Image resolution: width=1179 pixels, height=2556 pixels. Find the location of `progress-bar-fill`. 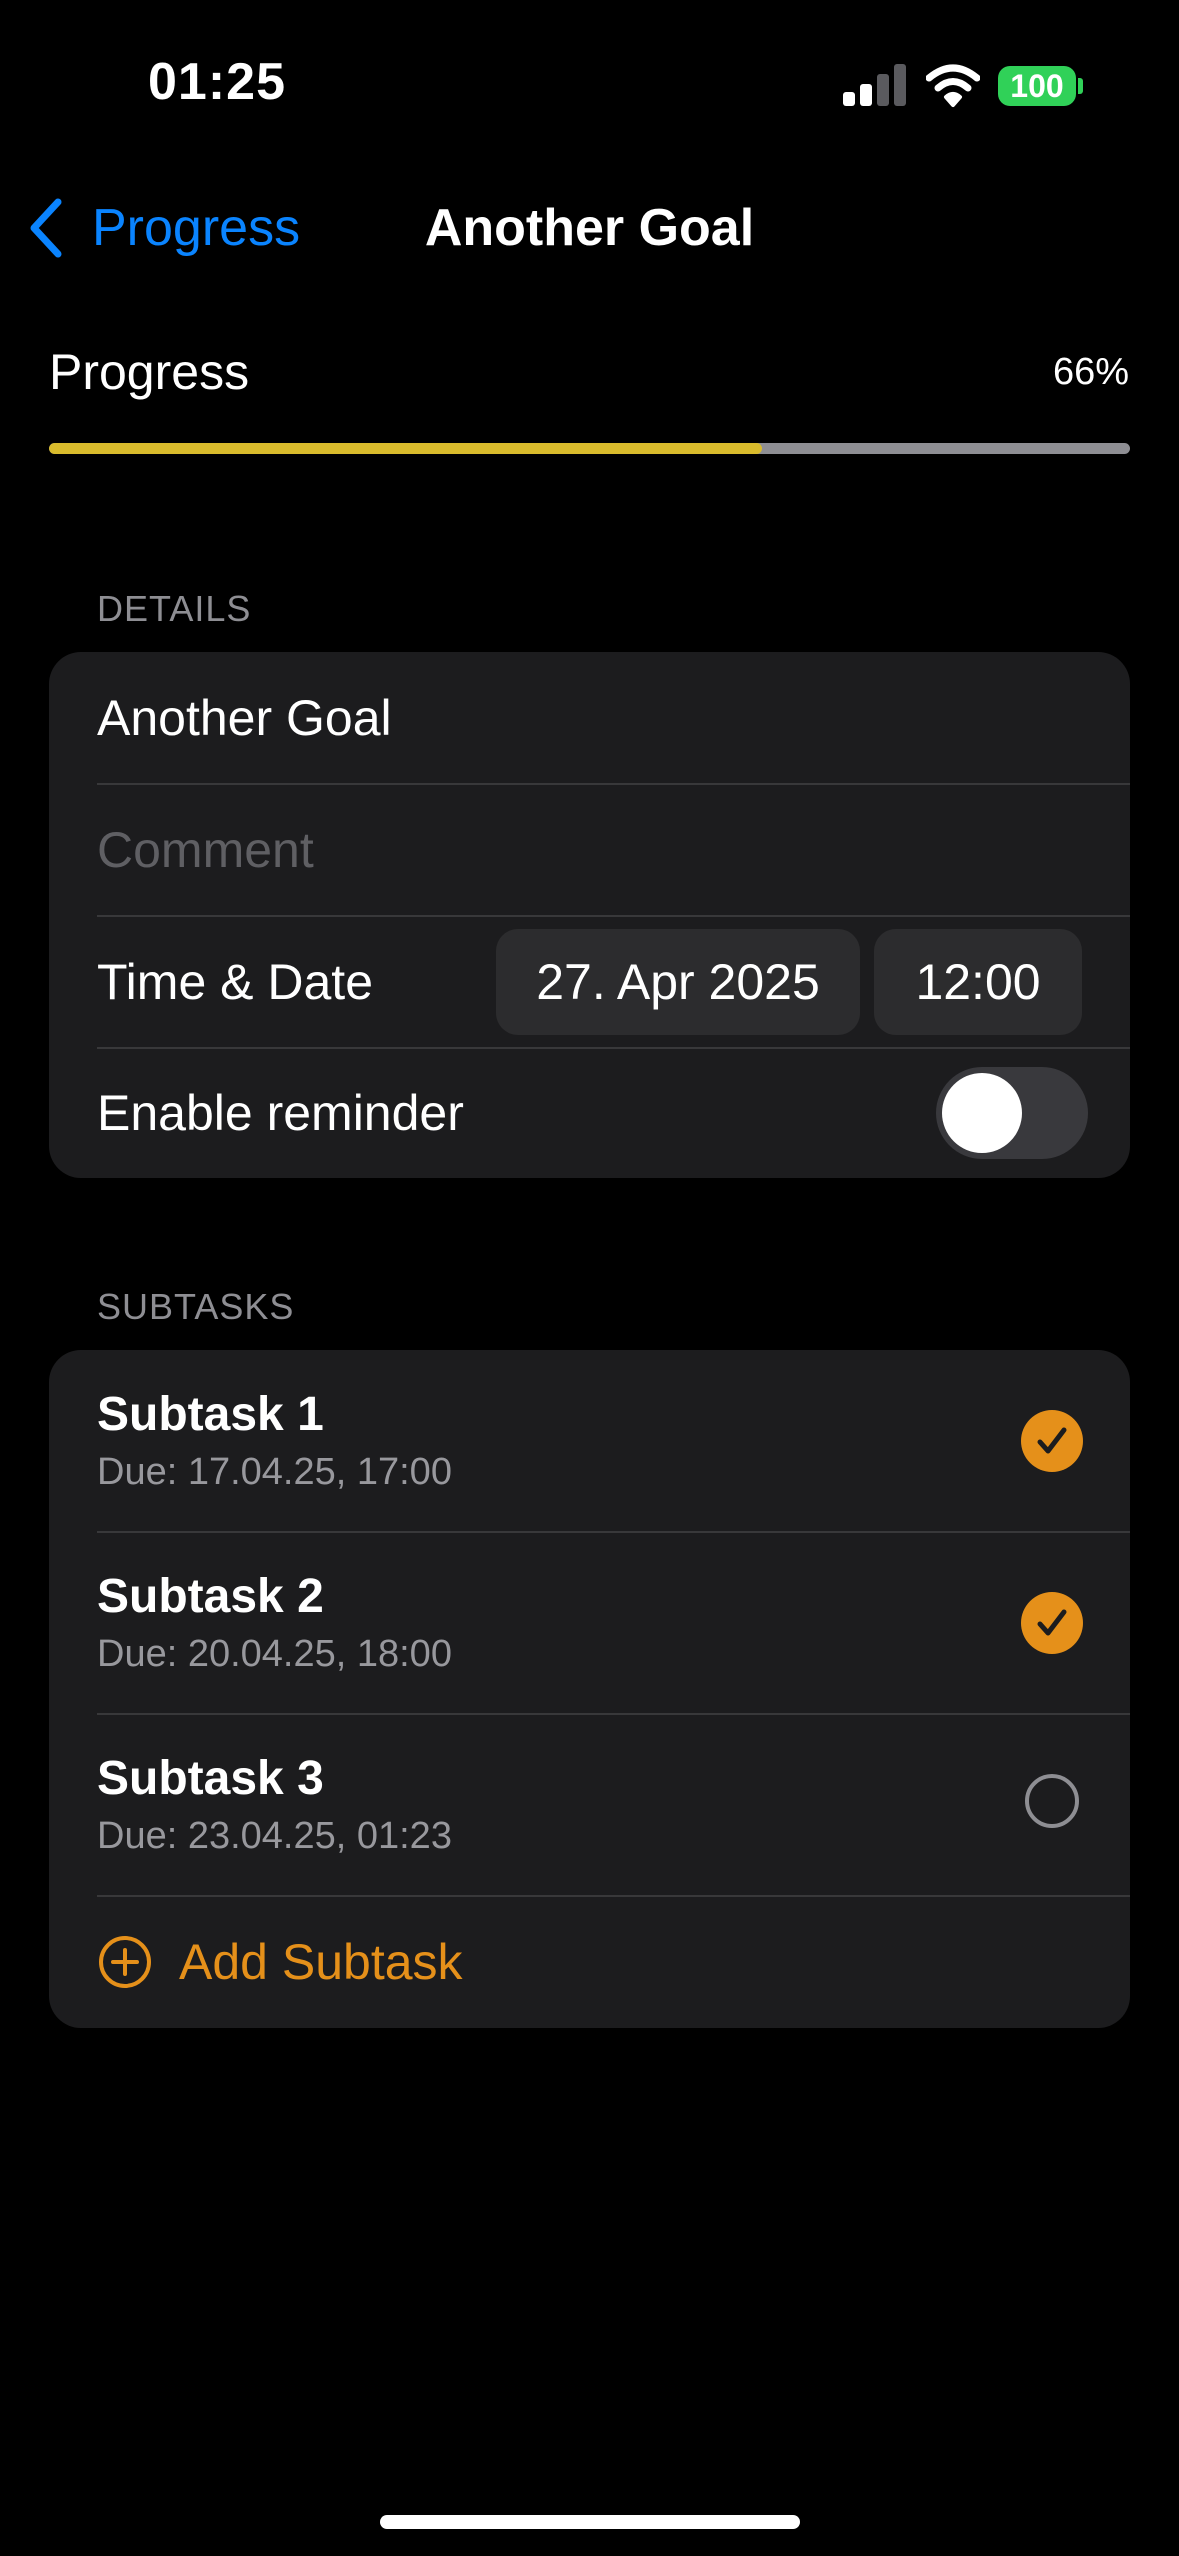

progress-bar-fill is located at coordinates (406, 448).